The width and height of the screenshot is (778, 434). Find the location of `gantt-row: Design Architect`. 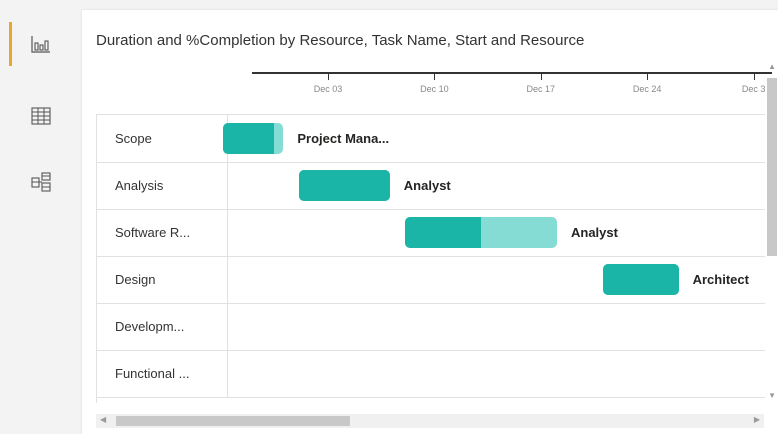

gantt-row: Design Architect is located at coordinates (431, 280).